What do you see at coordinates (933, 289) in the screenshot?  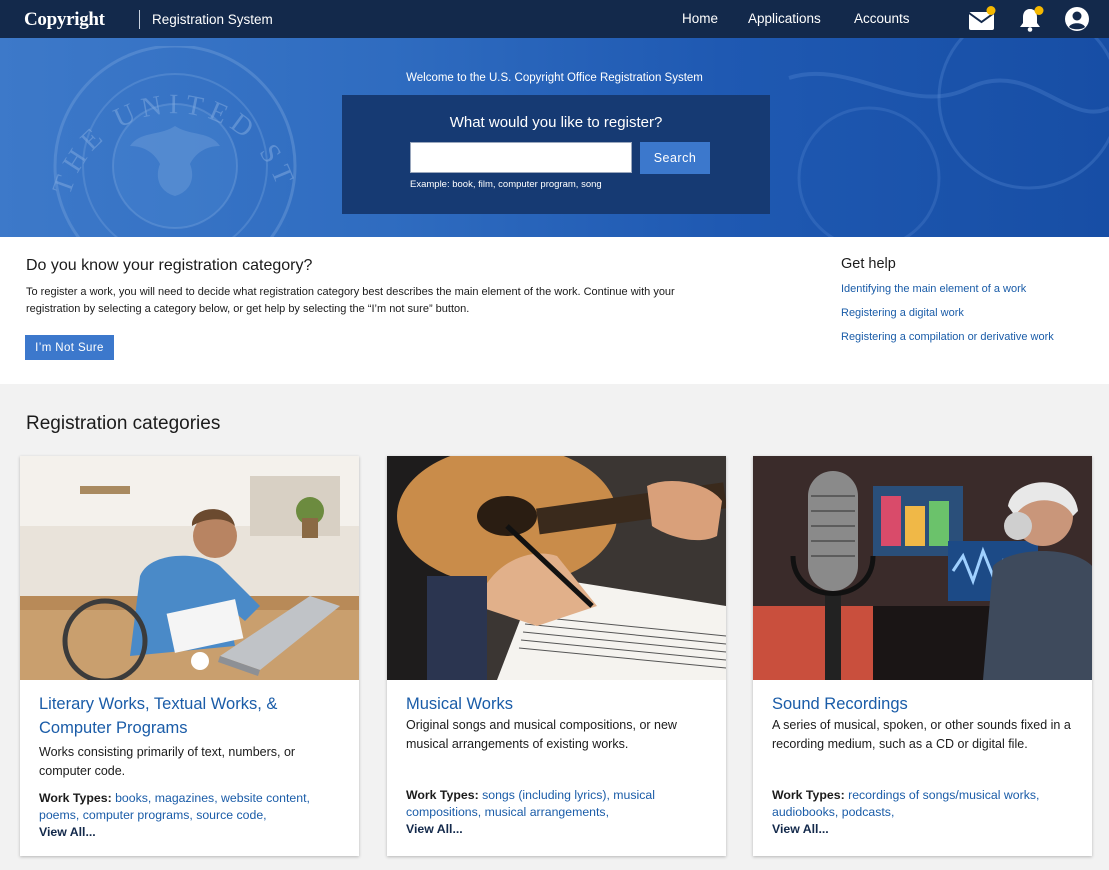 I see `help-link-main-element: Identifying the main element of a work` at bounding box center [933, 289].